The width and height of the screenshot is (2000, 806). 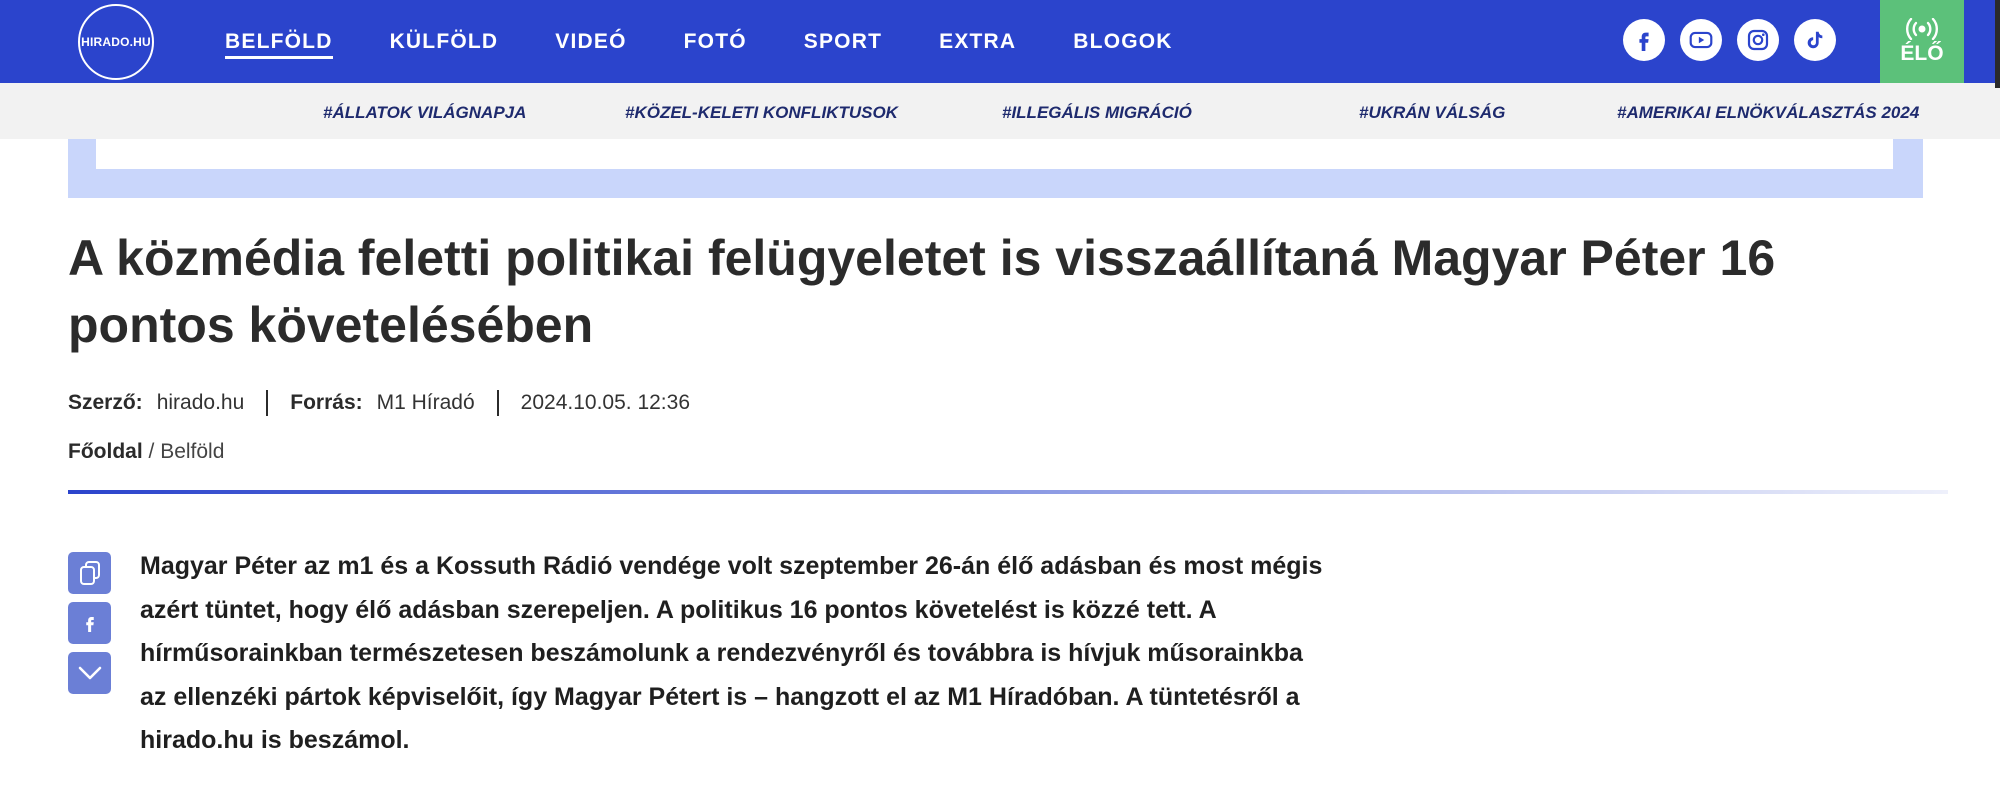 I want to click on youtube-icon, so click(x=1701, y=40).